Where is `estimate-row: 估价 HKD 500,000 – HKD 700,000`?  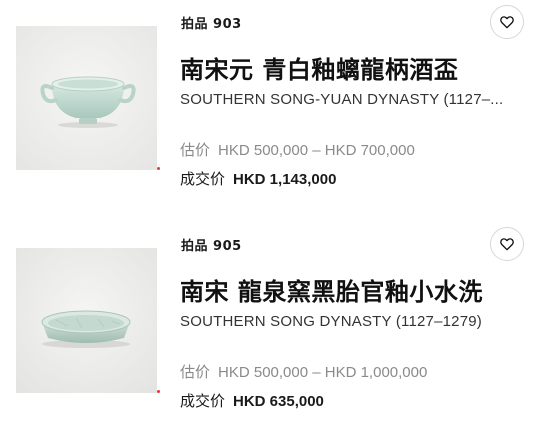 estimate-row: 估价 HKD 500,000 – HKD 700,000 is located at coordinates (297, 149).